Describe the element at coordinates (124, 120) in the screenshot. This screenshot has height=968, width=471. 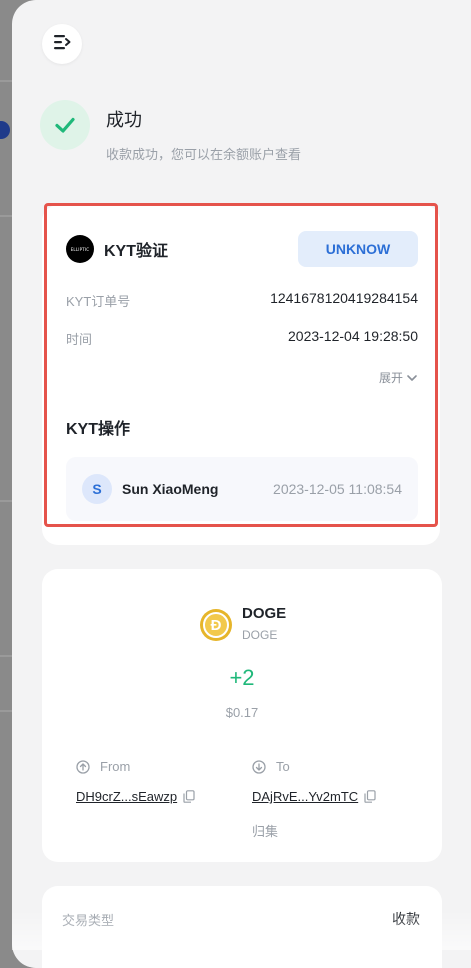
I see `status-title: 成功` at that location.